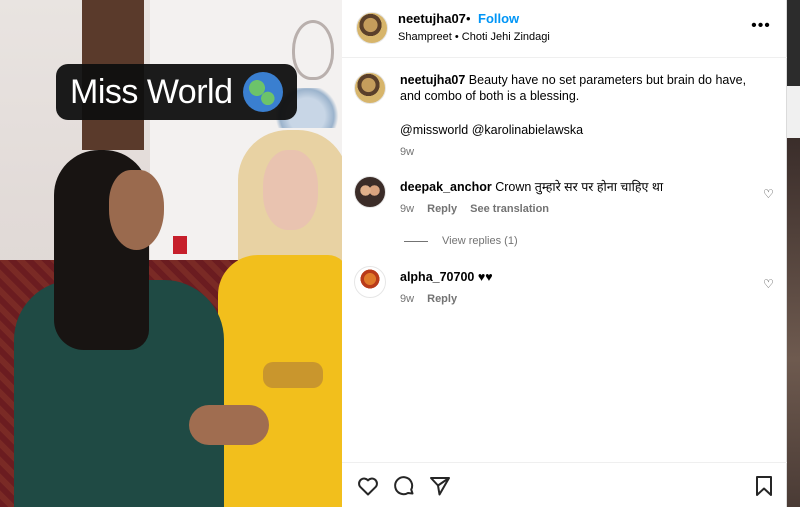  Describe the element at coordinates (764, 486) in the screenshot. I see `bookmark-icon` at that location.